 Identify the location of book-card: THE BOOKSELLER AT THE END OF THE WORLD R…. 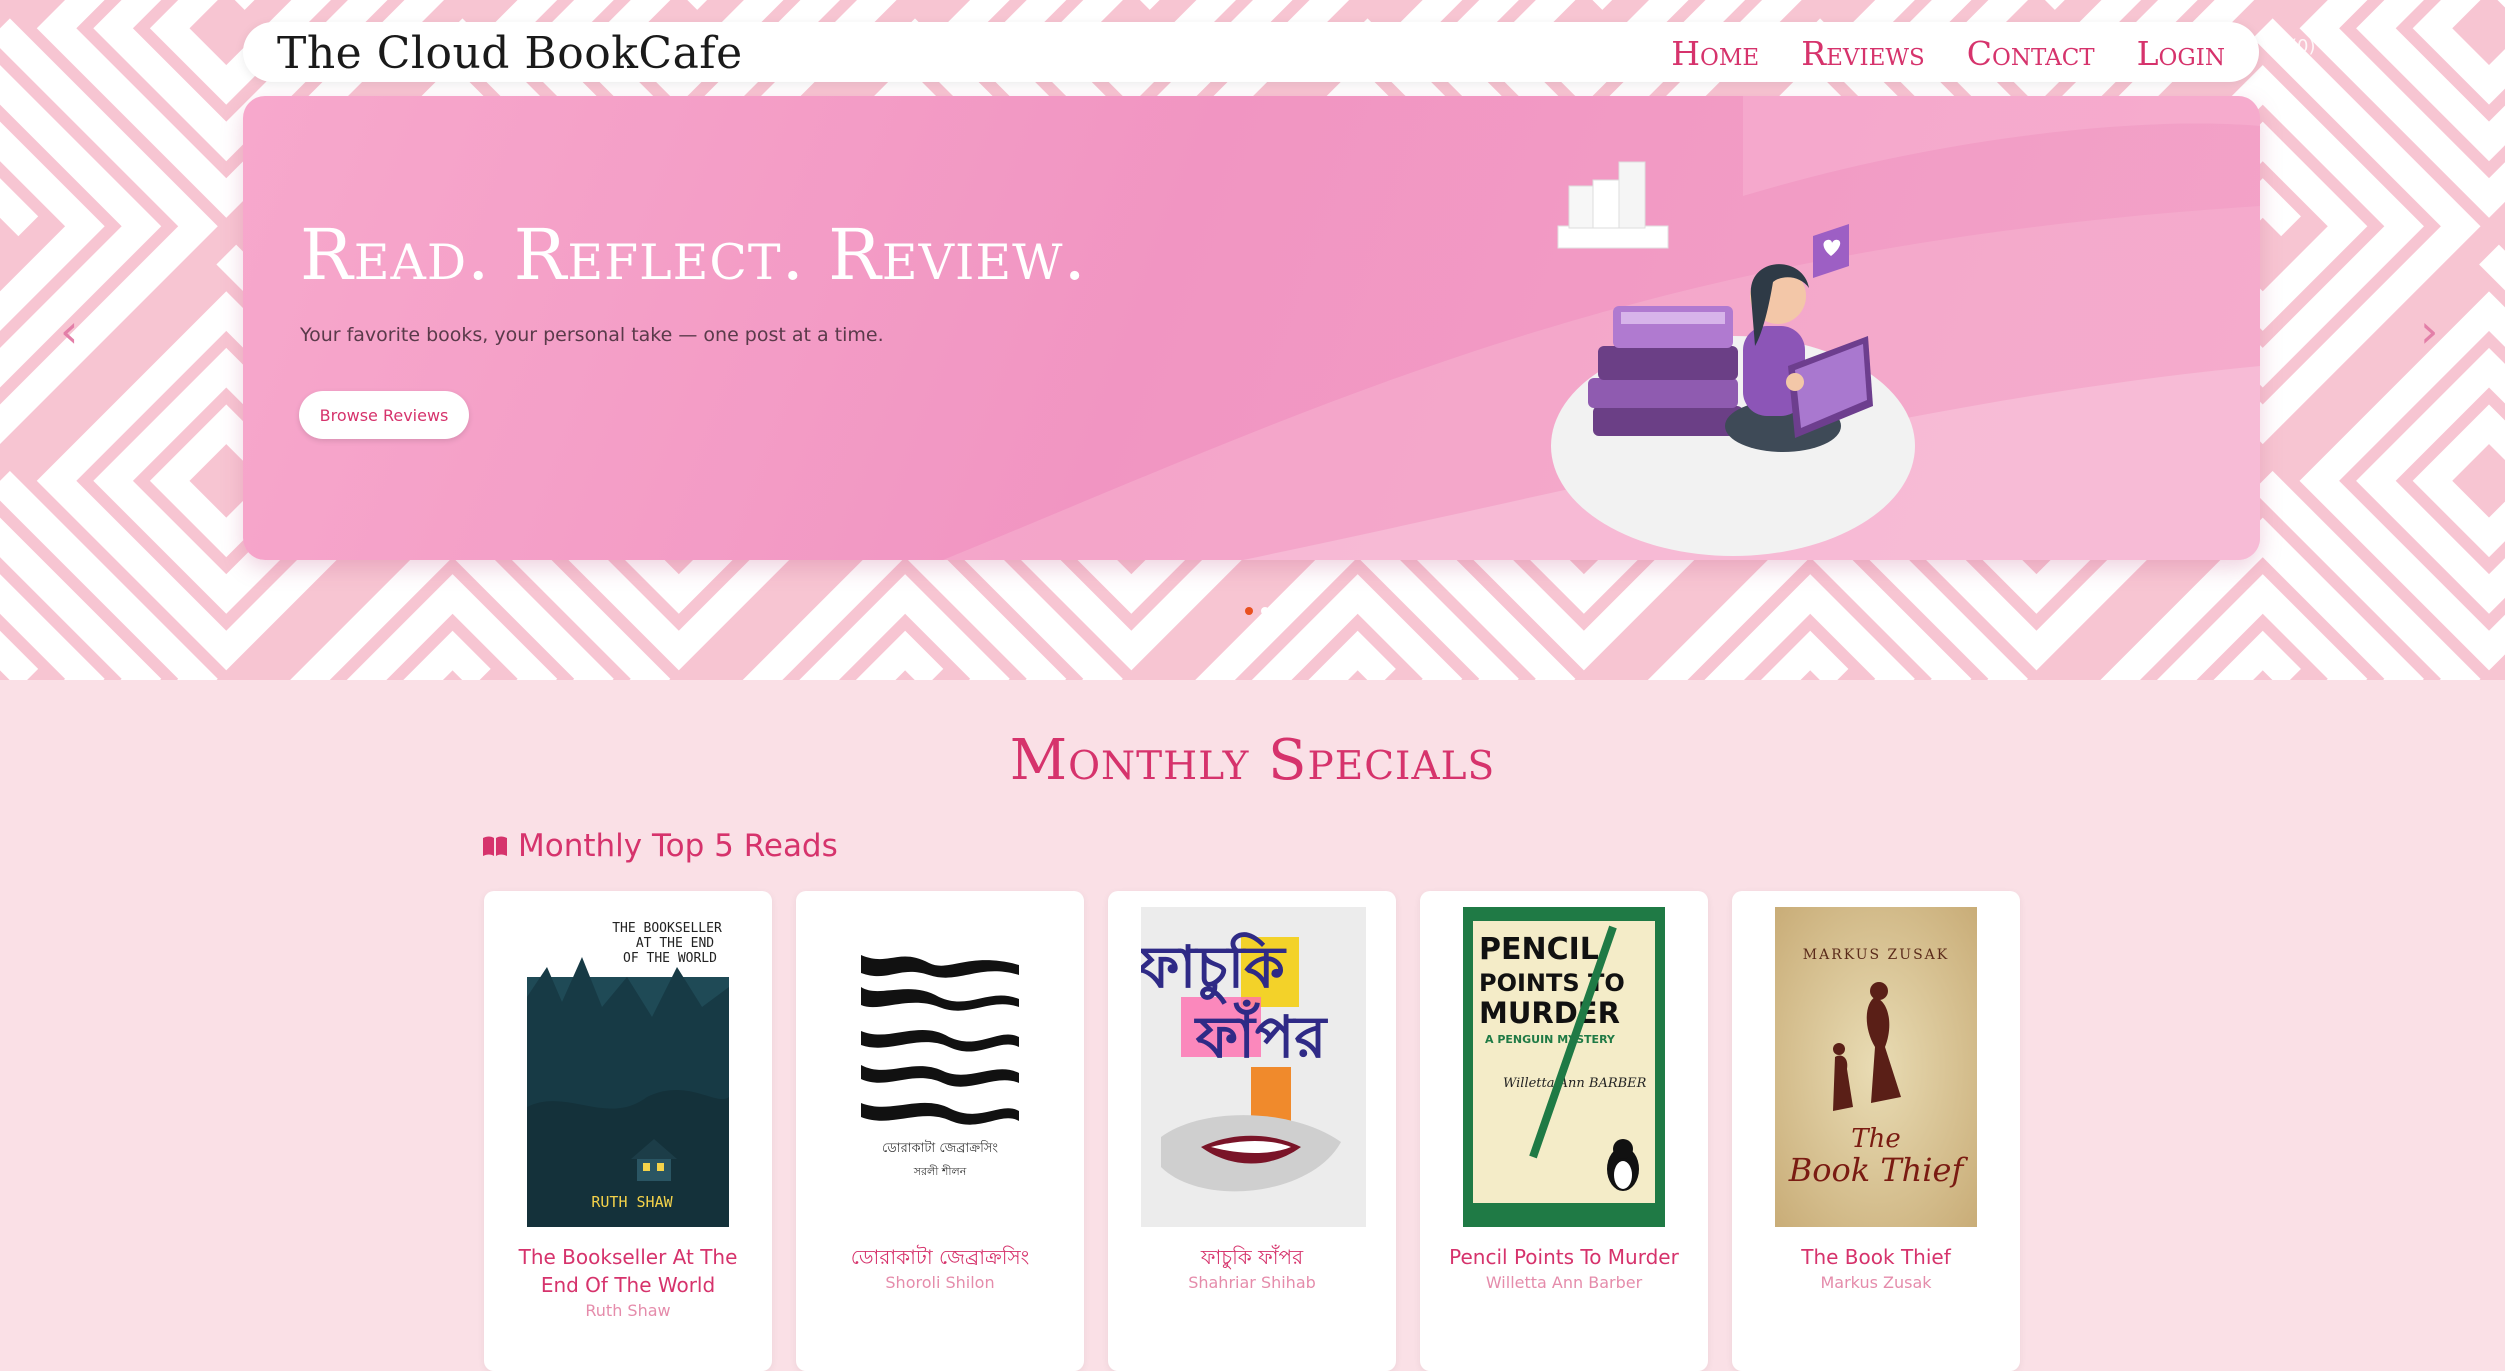
(628, 1131).